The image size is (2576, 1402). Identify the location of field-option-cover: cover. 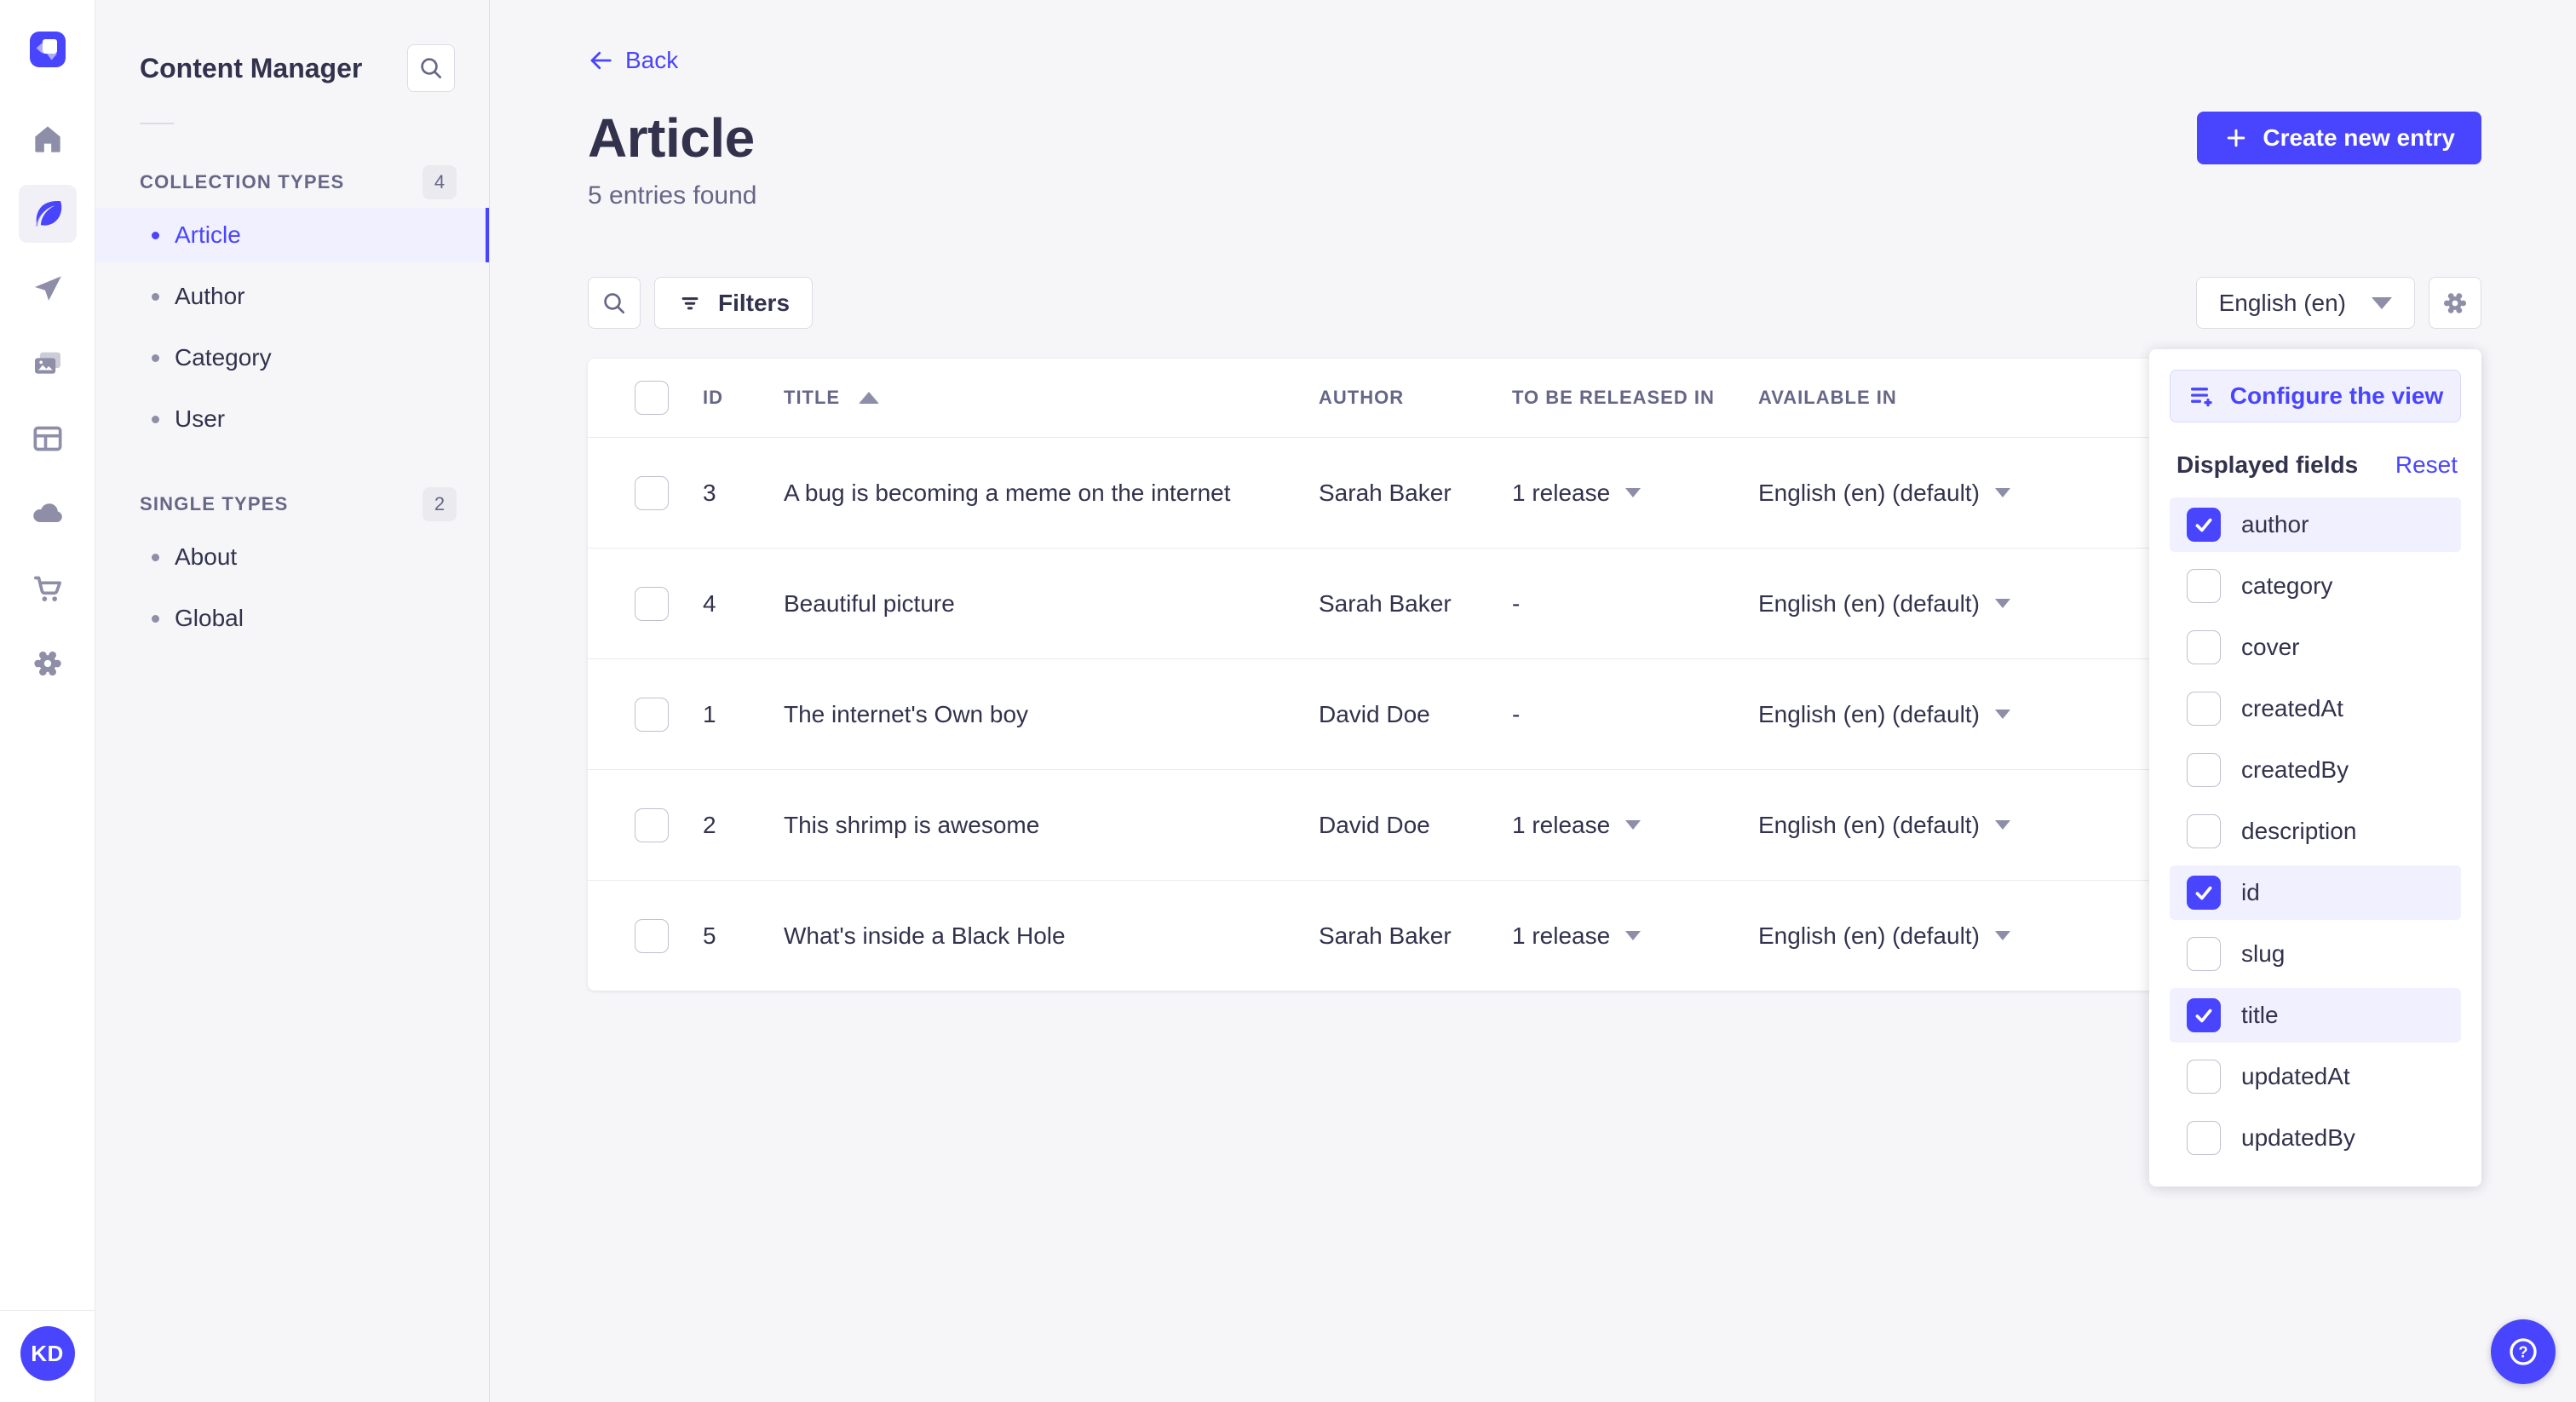
(2316, 647).